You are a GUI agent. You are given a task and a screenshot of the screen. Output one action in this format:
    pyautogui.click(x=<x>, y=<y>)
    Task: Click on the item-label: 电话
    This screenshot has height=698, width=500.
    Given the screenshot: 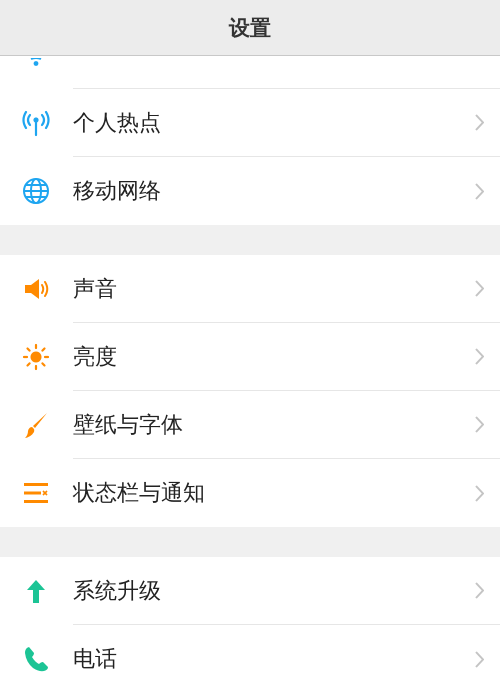 What is the action you would take?
    pyautogui.click(x=95, y=660)
    